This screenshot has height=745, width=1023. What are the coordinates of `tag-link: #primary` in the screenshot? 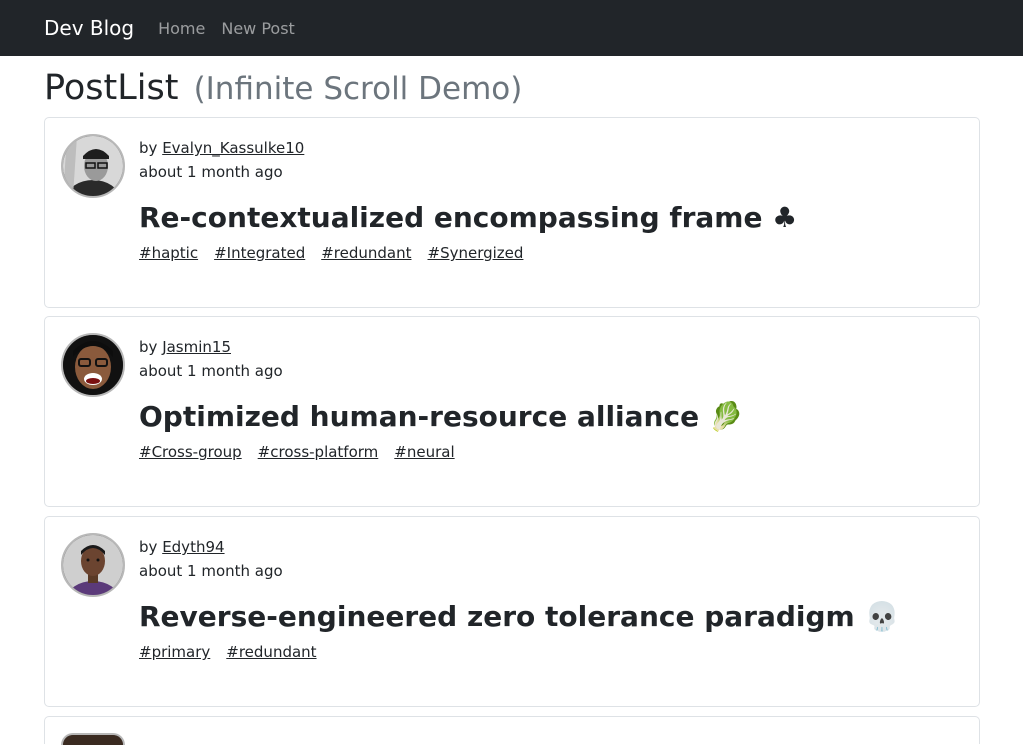 It's located at (174, 652).